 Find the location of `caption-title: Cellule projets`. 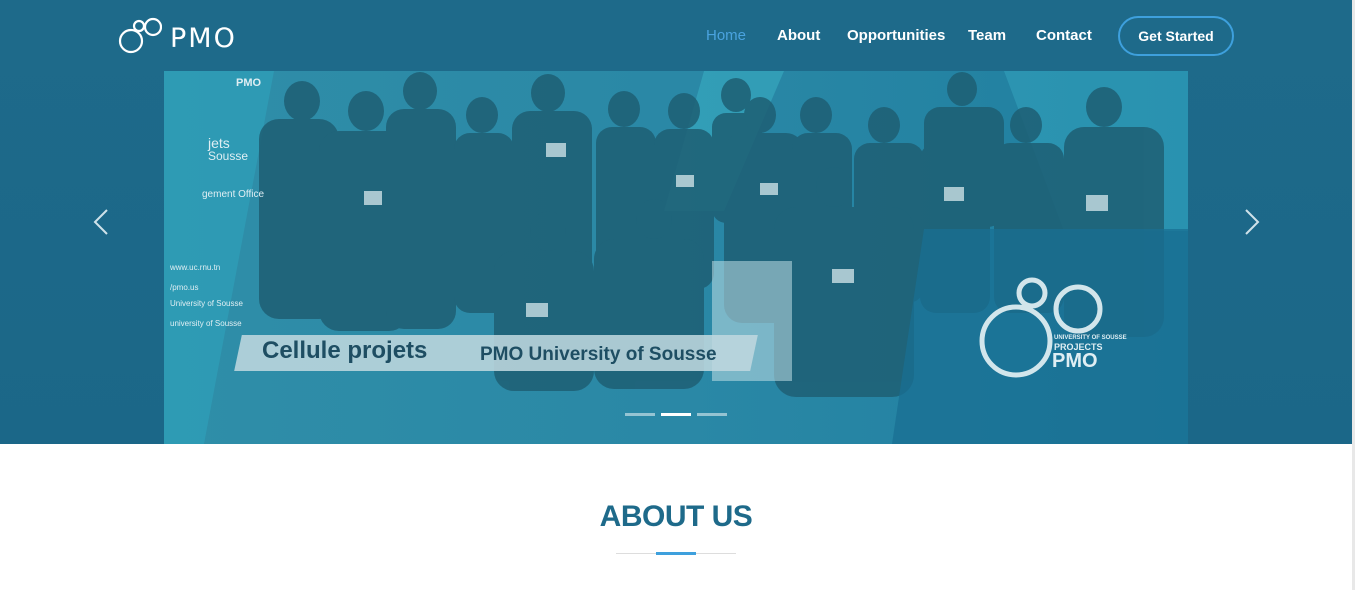

caption-title: Cellule projets is located at coordinates (345, 350).